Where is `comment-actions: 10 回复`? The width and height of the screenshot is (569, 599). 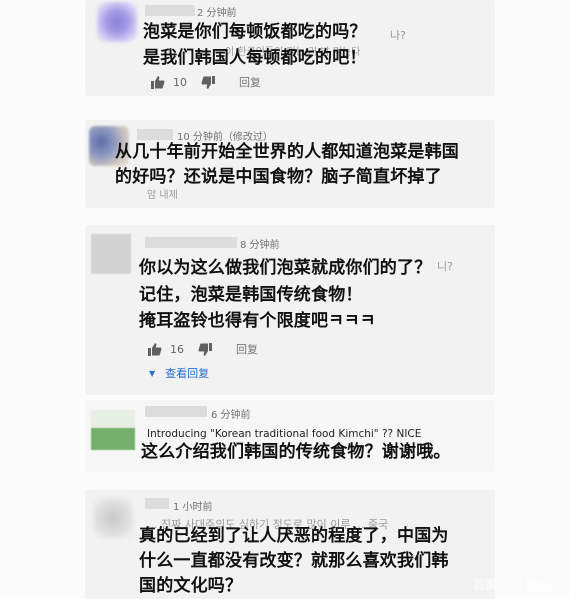
comment-actions: 10 回复 is located at coordinates (206, 82).